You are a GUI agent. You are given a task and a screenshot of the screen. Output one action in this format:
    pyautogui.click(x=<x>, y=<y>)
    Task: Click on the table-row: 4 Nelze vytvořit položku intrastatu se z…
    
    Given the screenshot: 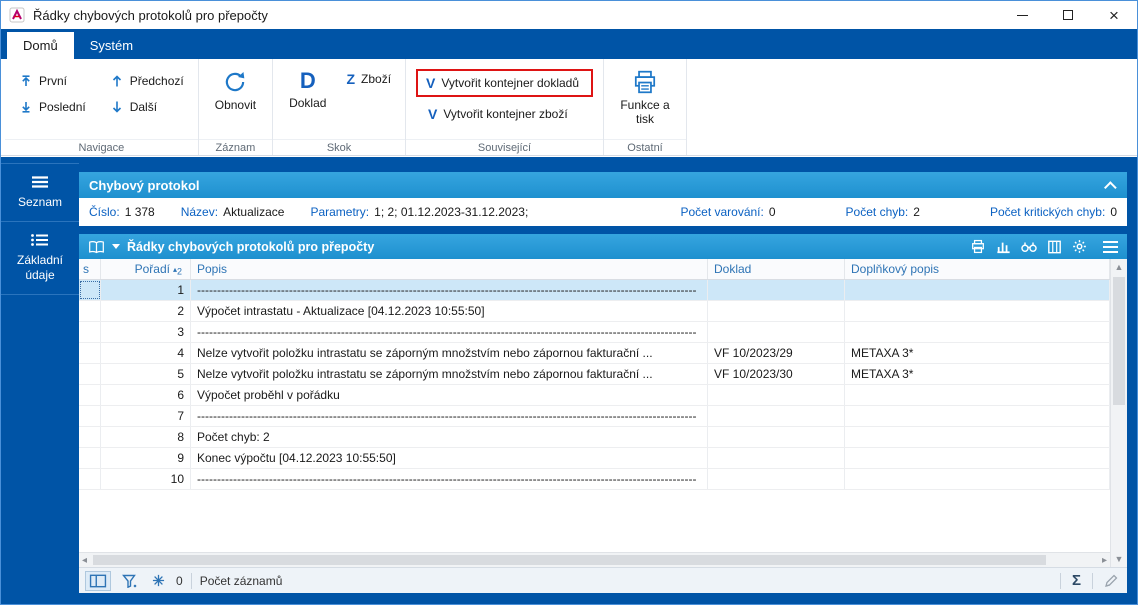 What is the action you would take?
    pyautogui.click(x=594, y=353)
    